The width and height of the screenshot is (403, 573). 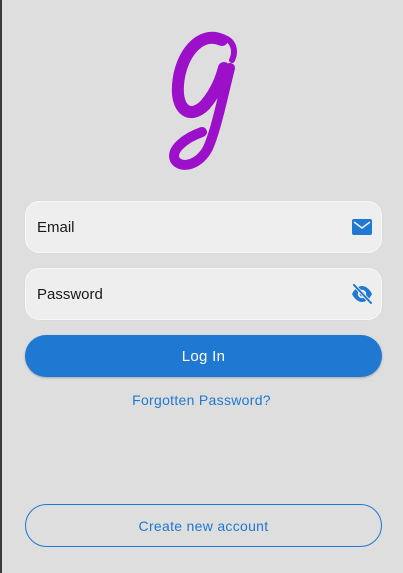 I want to click on script-g-logo-icon, so click(x=203, y=100).